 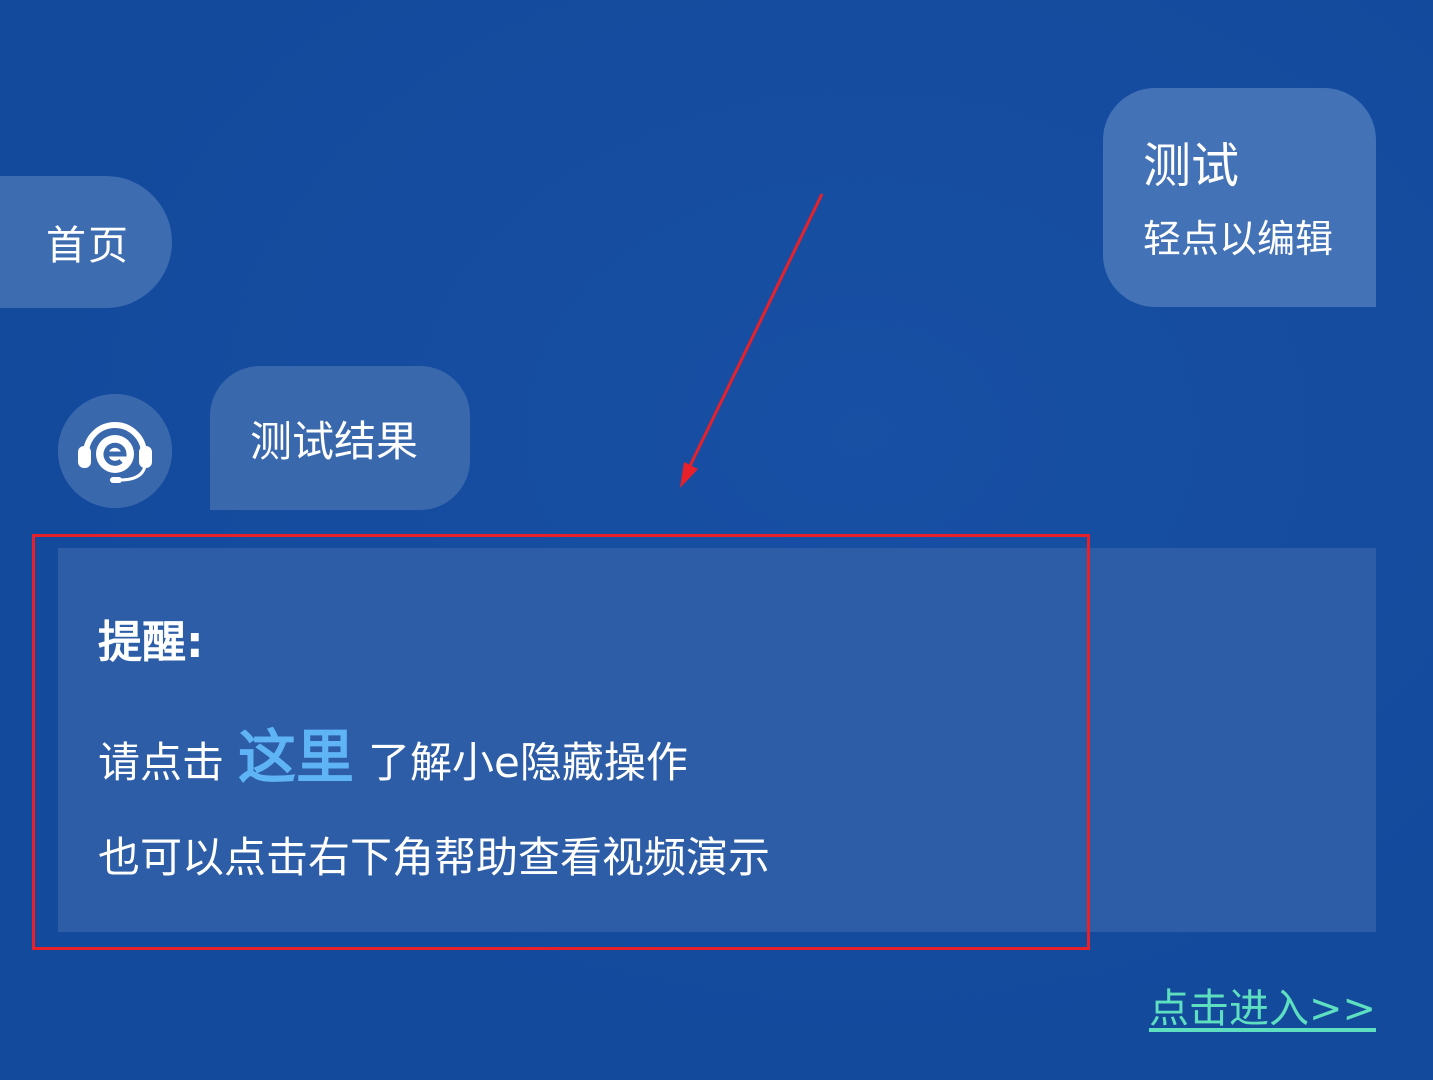 I want to click on tap-to-edit-hint: 轻点以编辑, so click(x=1238, y=239).